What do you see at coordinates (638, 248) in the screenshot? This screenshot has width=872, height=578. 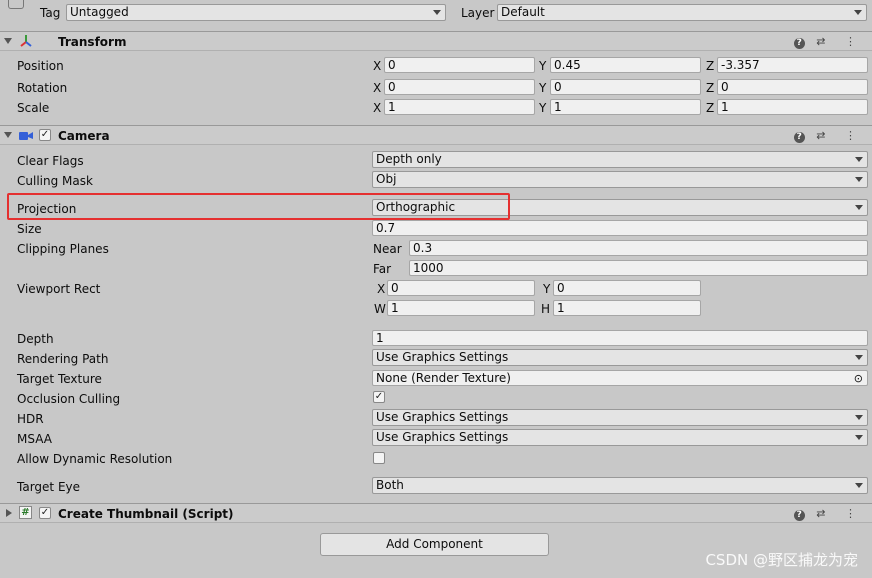 I see `near-field: 0.3` at bounding box center [638, 248].